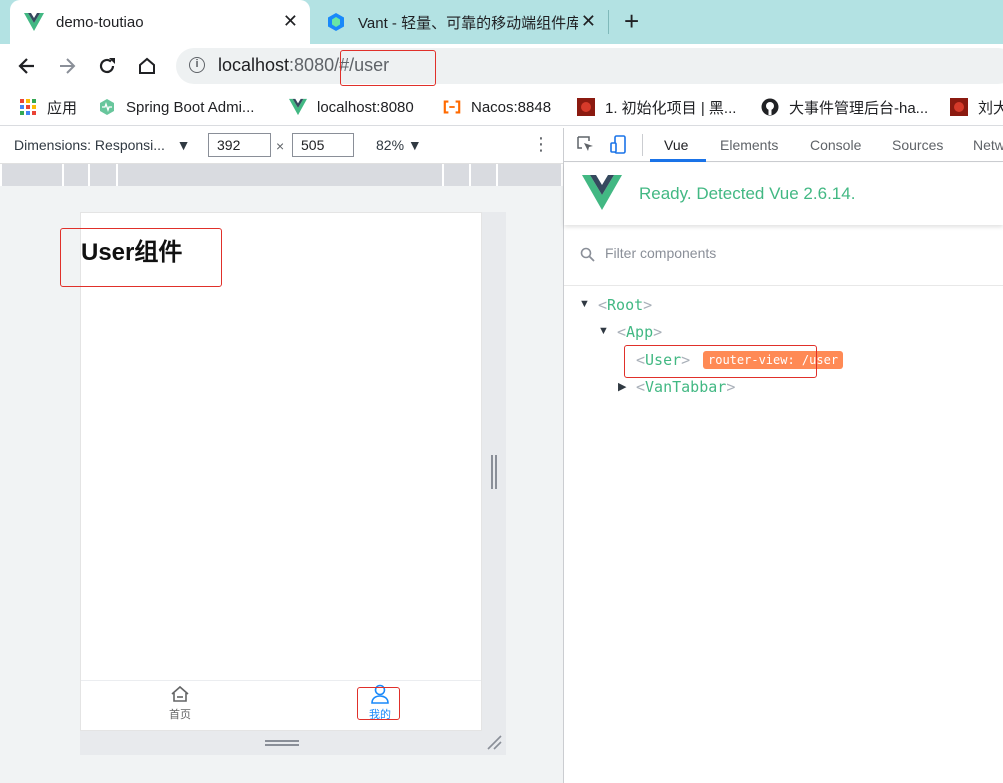 The image size is (1003, 783). I want to click on arrow-right-icon, so click(68, 66).